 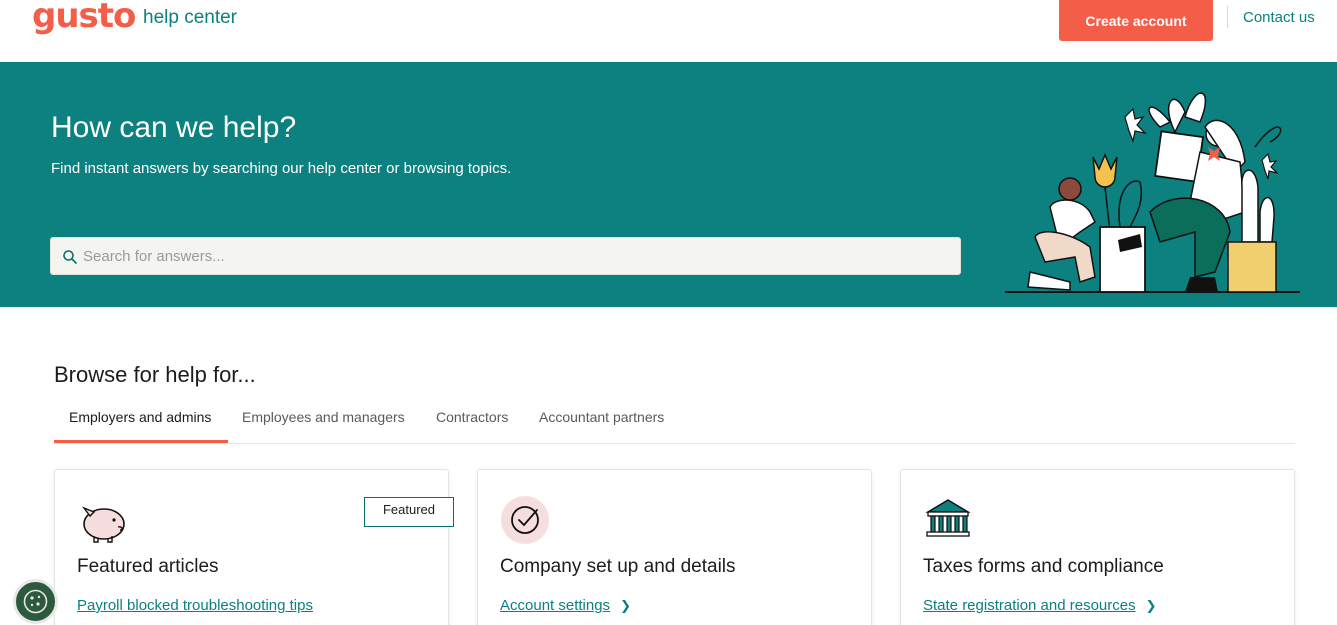 I want to click on contact-us-link: Contact us, so click(x=1279, y=17).